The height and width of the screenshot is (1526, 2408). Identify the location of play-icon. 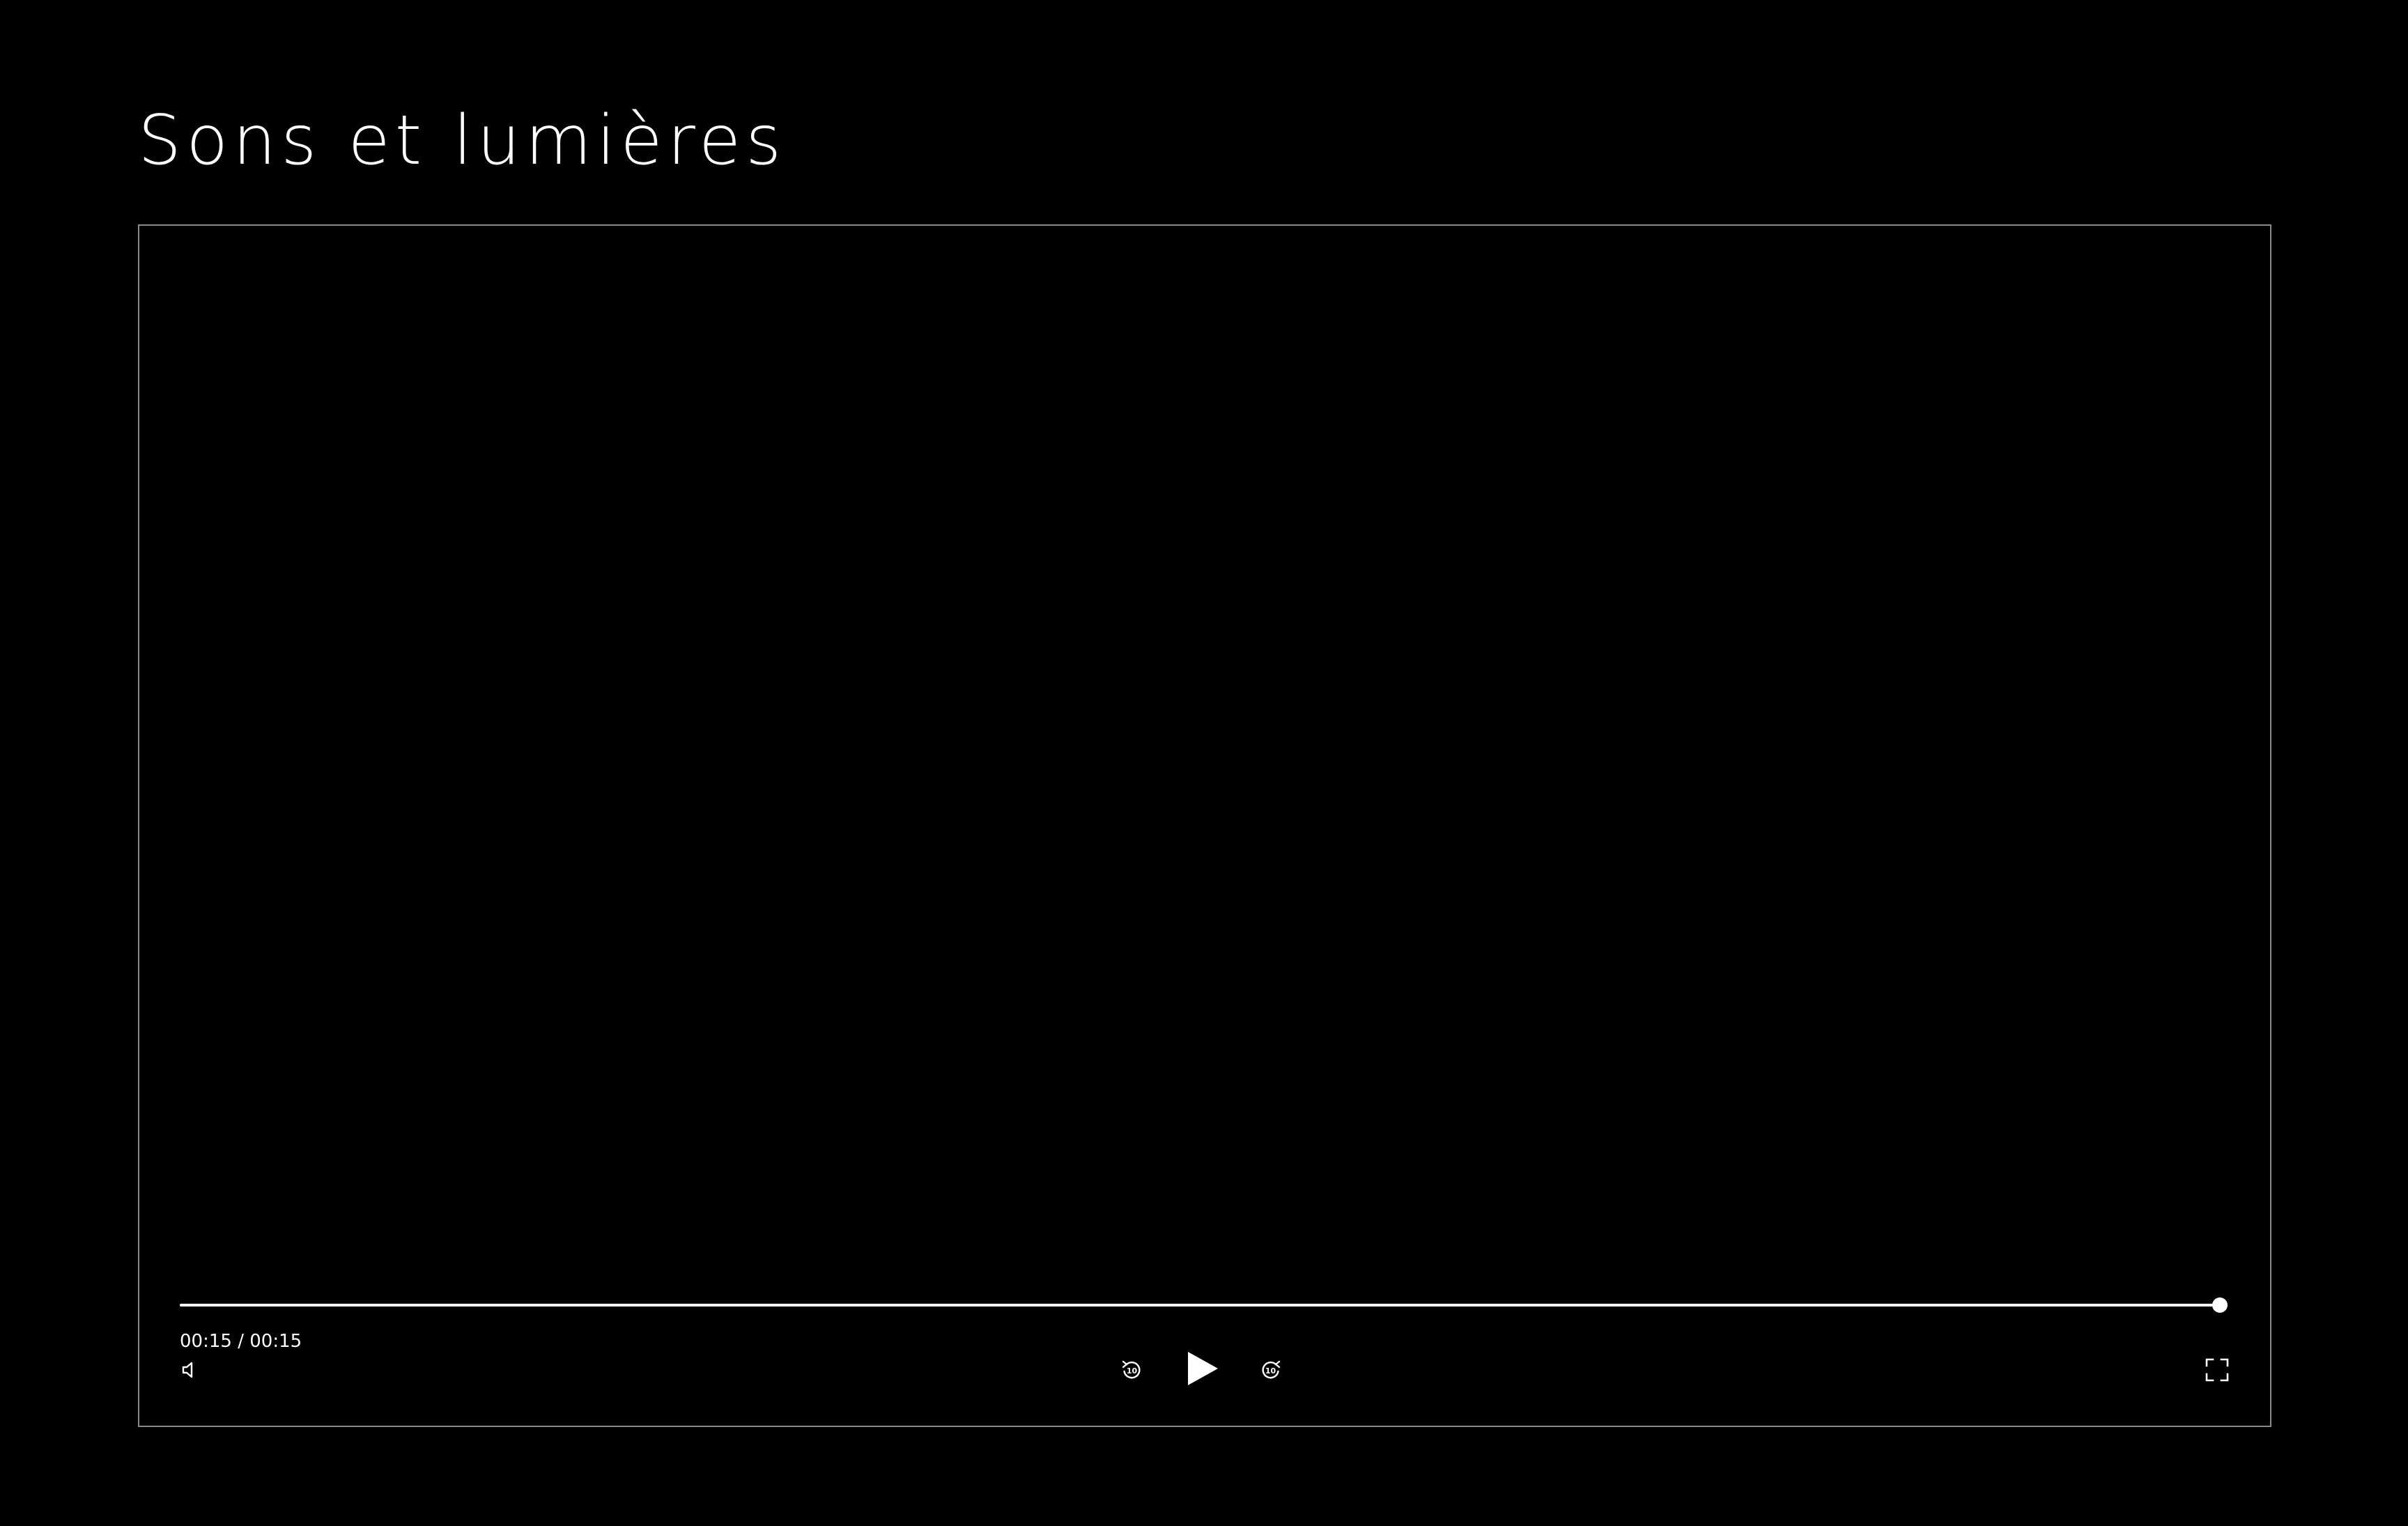
(1203, 1368).